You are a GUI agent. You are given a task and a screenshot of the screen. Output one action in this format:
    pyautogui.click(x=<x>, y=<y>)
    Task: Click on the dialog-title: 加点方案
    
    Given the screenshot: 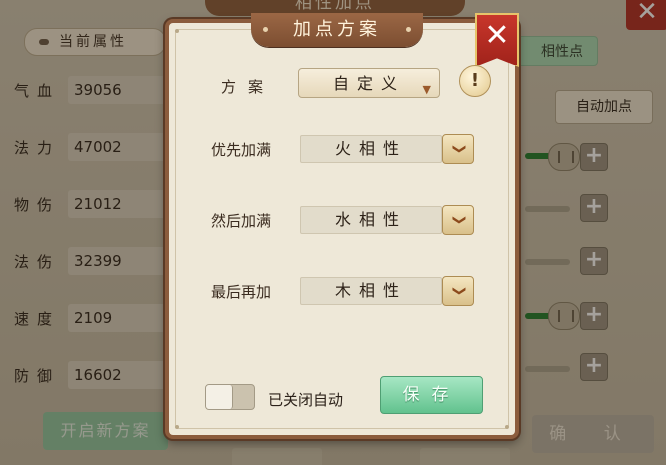 What is the action you would take?
    pyautogui.click(x=337, y=30)
    